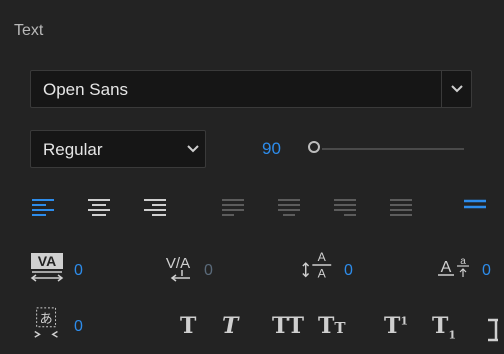 This screenshot has height=354, width=504. Describe the element at coordinates (46, 319) in the screenshot. I see `svg-text: あ` at that location.